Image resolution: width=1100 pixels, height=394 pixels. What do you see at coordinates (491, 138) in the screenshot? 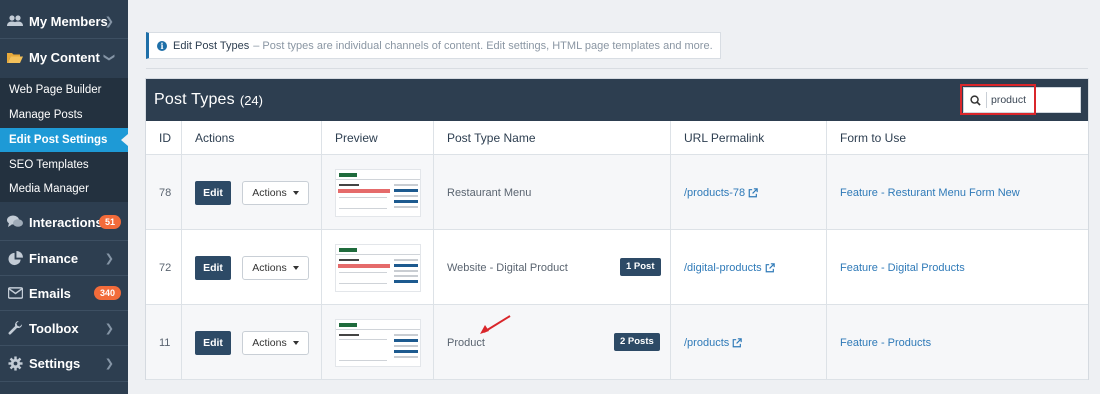
I see `column-header-post-type-name: Post Type Name` at bounding box center [491, 138].